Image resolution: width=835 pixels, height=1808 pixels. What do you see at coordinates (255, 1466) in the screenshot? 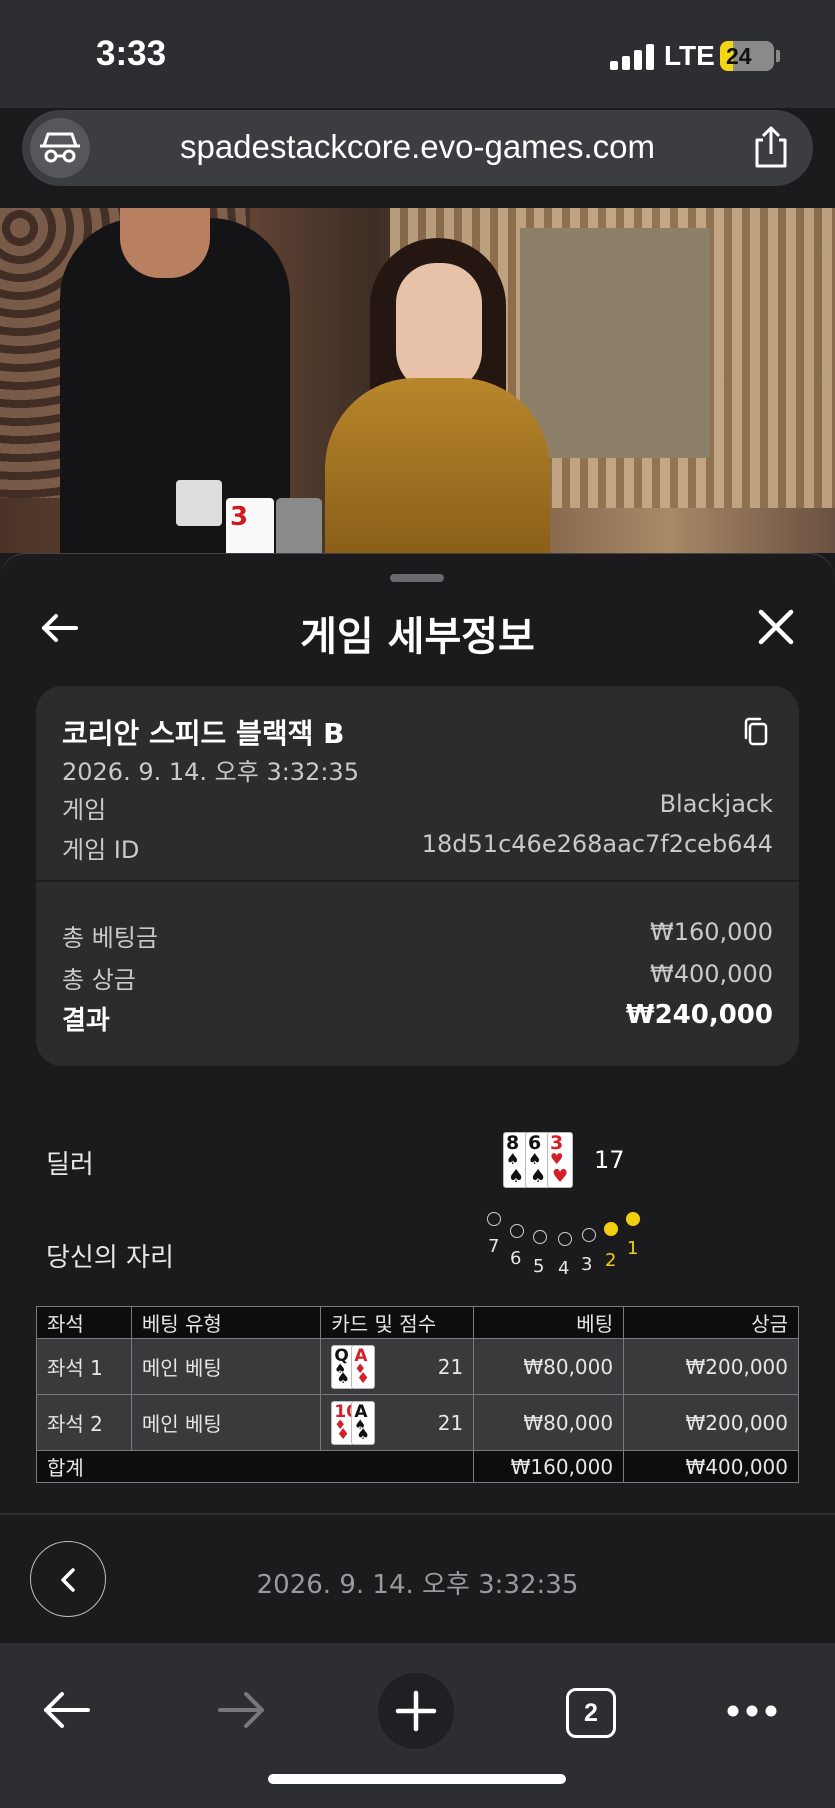
I see `total-label: 합계` at bounding box center [255, 1466].